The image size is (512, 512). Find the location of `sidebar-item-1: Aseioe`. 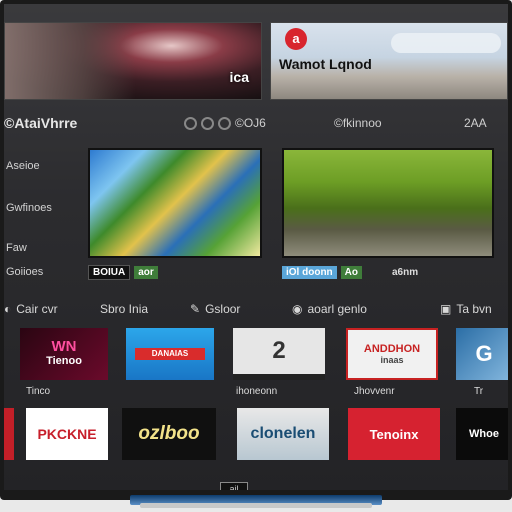

sidebar-item-1: Aseioe is located at coordinates (23, 166).